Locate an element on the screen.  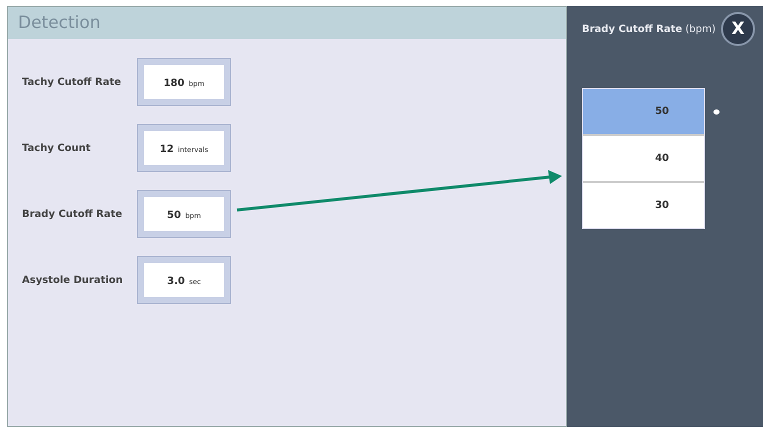
panel-title: Detection is located at coordinates (59, 23).